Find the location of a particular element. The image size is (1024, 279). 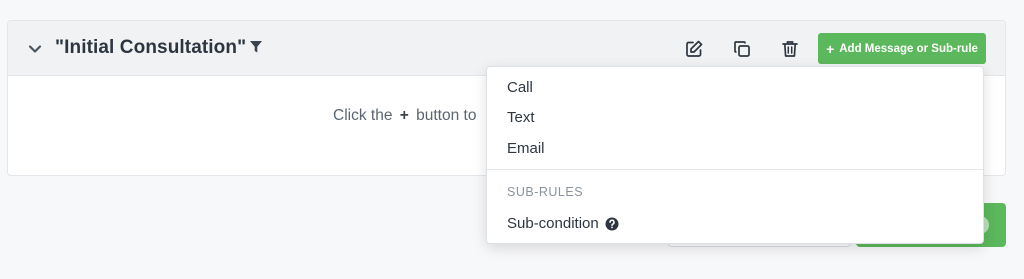

empty-state-text: Click the + button to is located at coordinates (404, 116).